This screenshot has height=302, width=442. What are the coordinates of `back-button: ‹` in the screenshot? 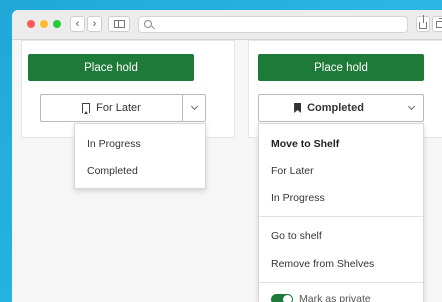 It's located at (77, 24).